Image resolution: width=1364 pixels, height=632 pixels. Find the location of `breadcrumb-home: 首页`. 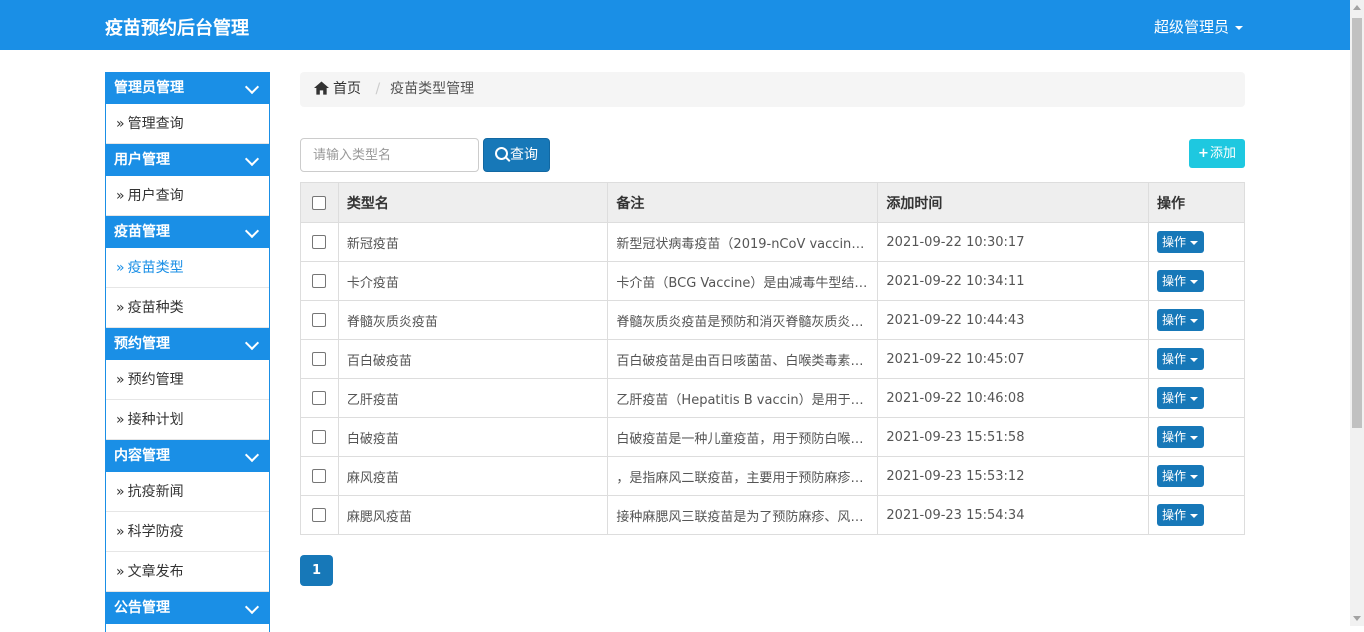

breadcrumb-home: 首页 is located at coordinates (339, 89).